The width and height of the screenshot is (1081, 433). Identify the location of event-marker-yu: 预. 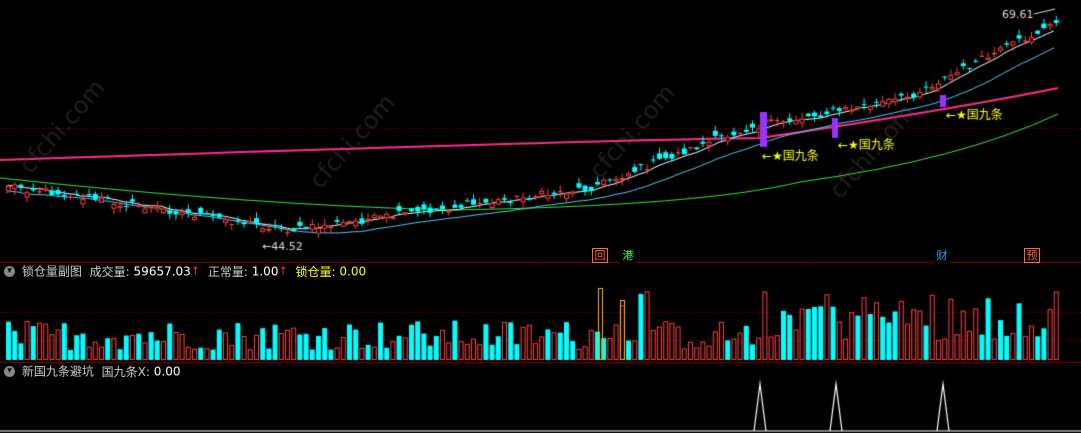
(1032, 255).